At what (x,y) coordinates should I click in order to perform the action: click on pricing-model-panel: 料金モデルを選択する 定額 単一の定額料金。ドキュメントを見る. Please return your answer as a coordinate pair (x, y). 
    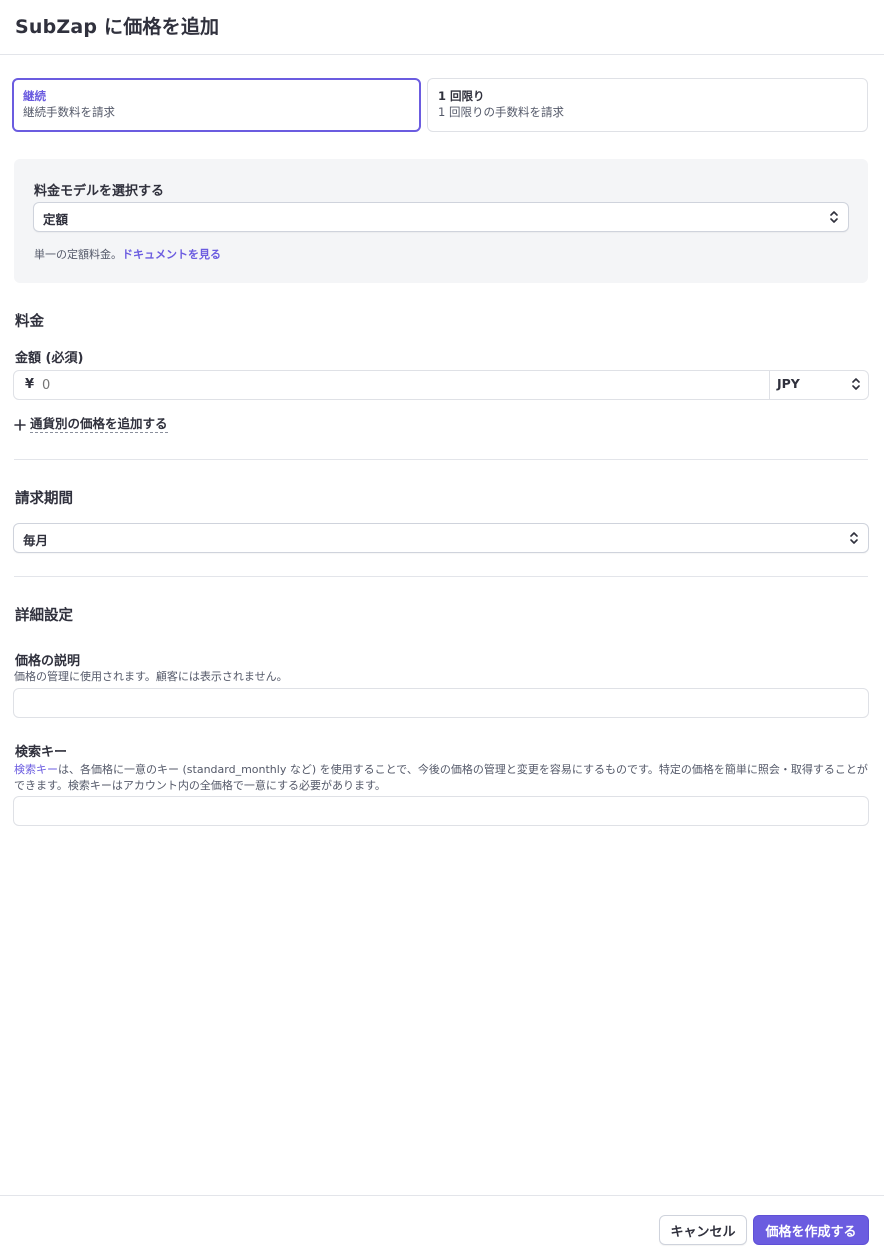
    Looking at the image, I should click on (441, 221).